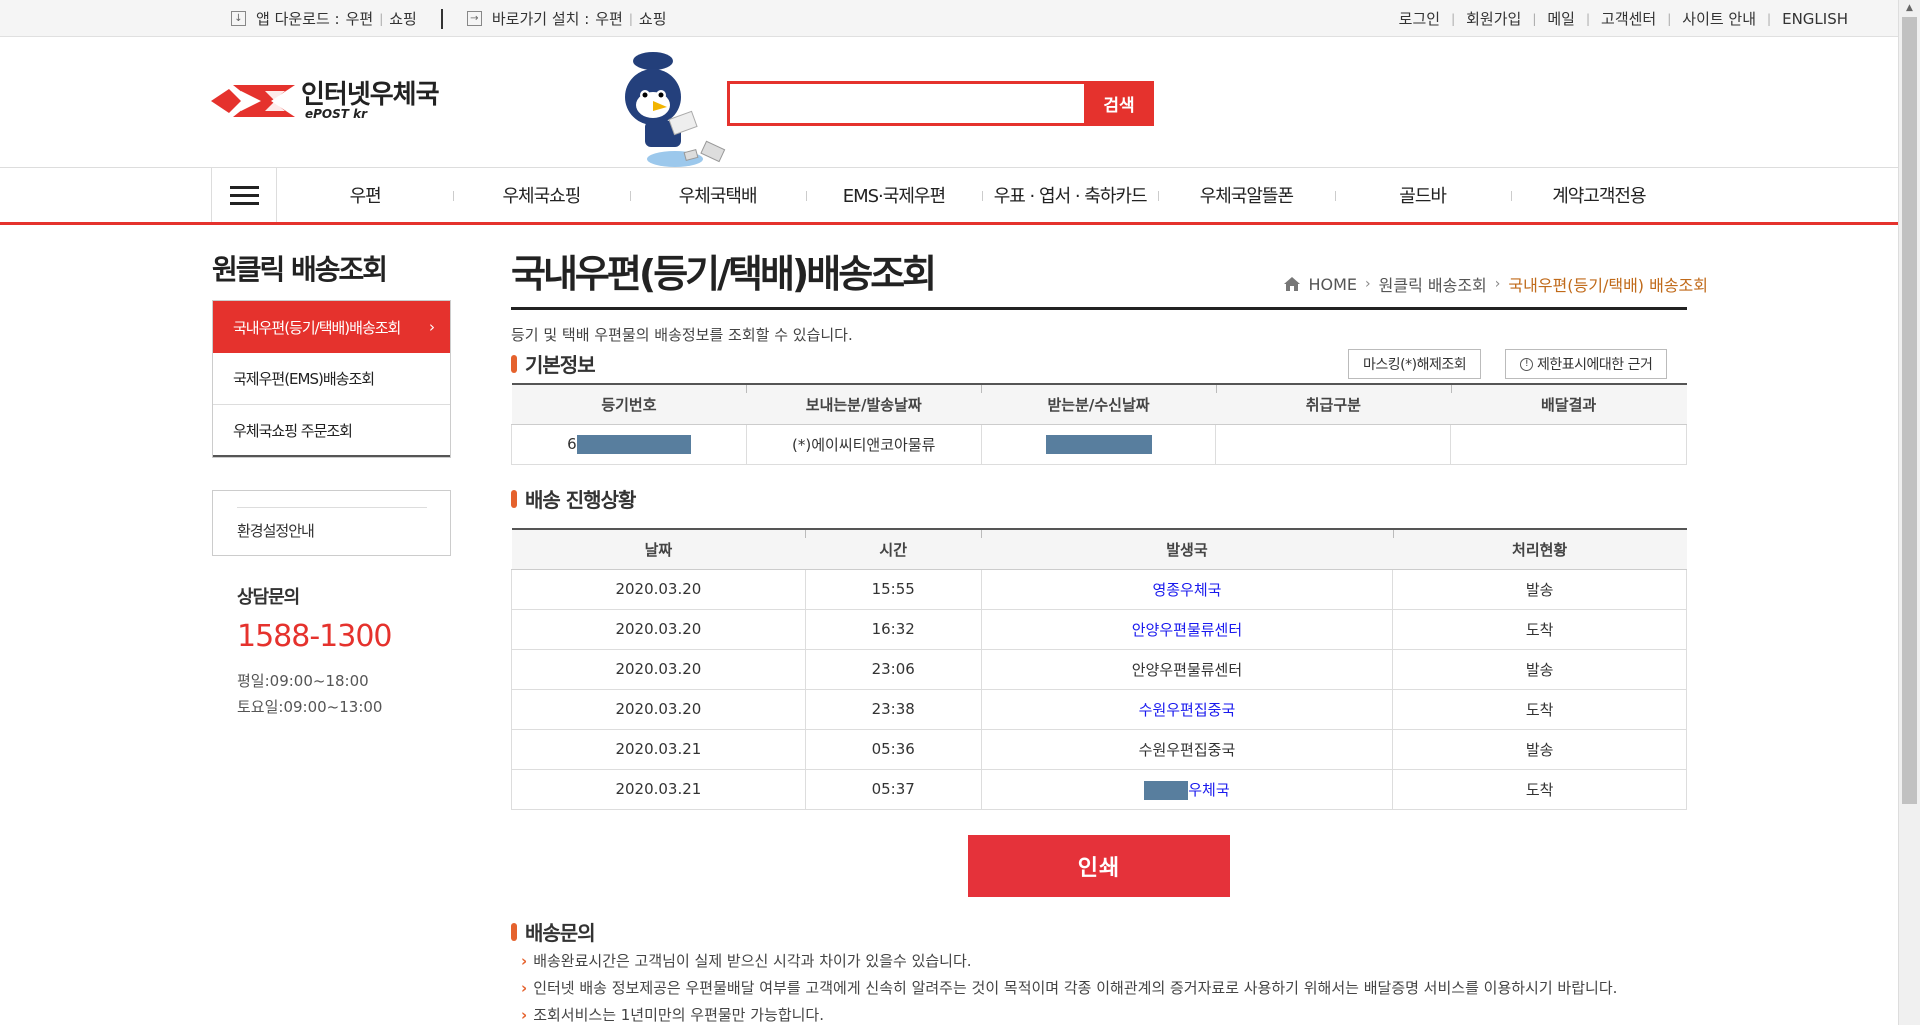 This screenshot has height=1025, width=1920. Describe the element at coordinates (1069, 961) in the screenshot. I see `list-item: 배송완료시간은 고객님이 실제 받으신 시각과 차이가 있을수 있습니다.` at that location.